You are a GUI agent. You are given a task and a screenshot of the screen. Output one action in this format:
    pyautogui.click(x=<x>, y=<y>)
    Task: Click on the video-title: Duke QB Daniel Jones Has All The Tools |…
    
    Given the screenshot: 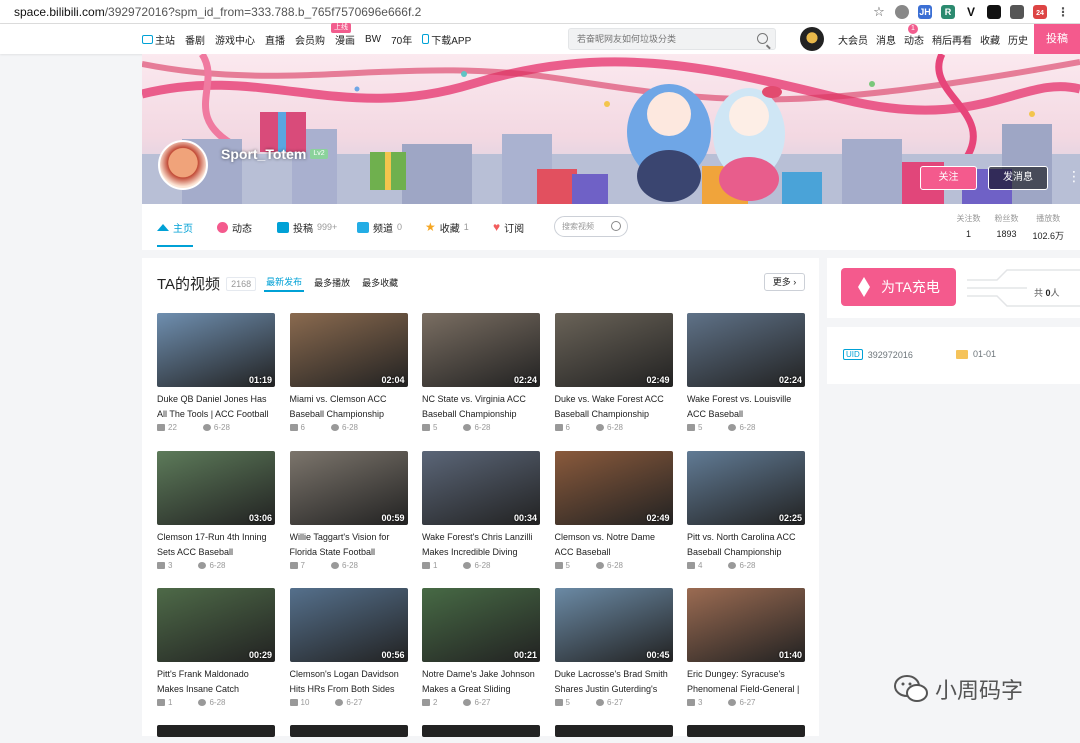 What is the action you would take?
    pyautogui.click(x=217, y=407)
    